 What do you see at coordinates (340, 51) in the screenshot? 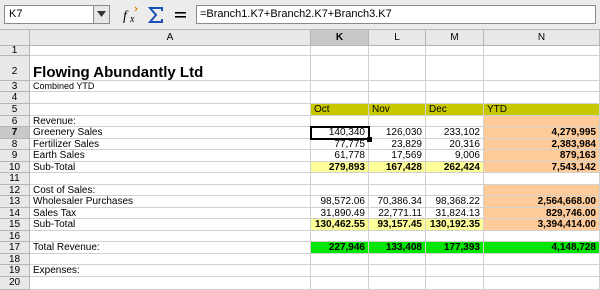
I see `cell-k1` at bounding box center [340, 51].